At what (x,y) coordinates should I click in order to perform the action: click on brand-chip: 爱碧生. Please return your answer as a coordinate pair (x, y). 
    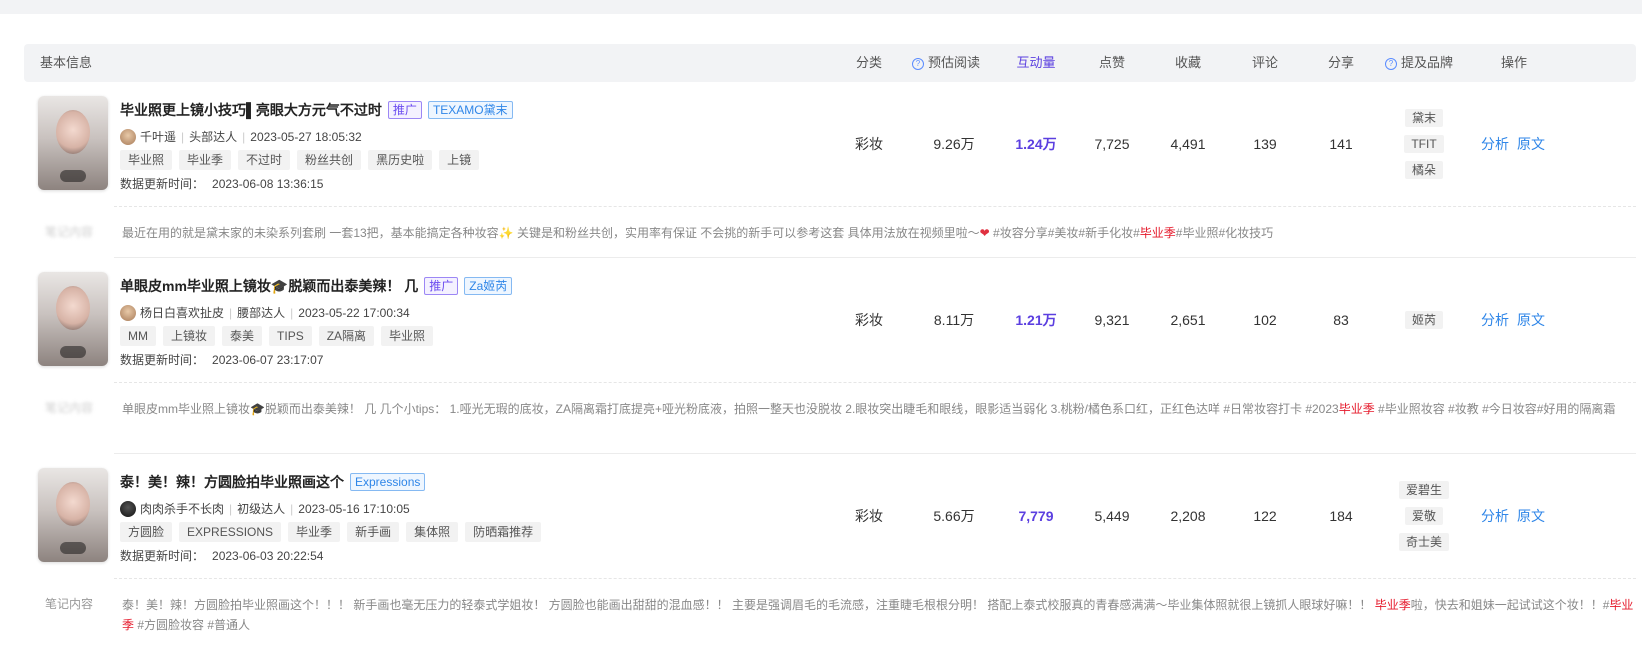
    Looking at the image, I should click on (1423, 490).